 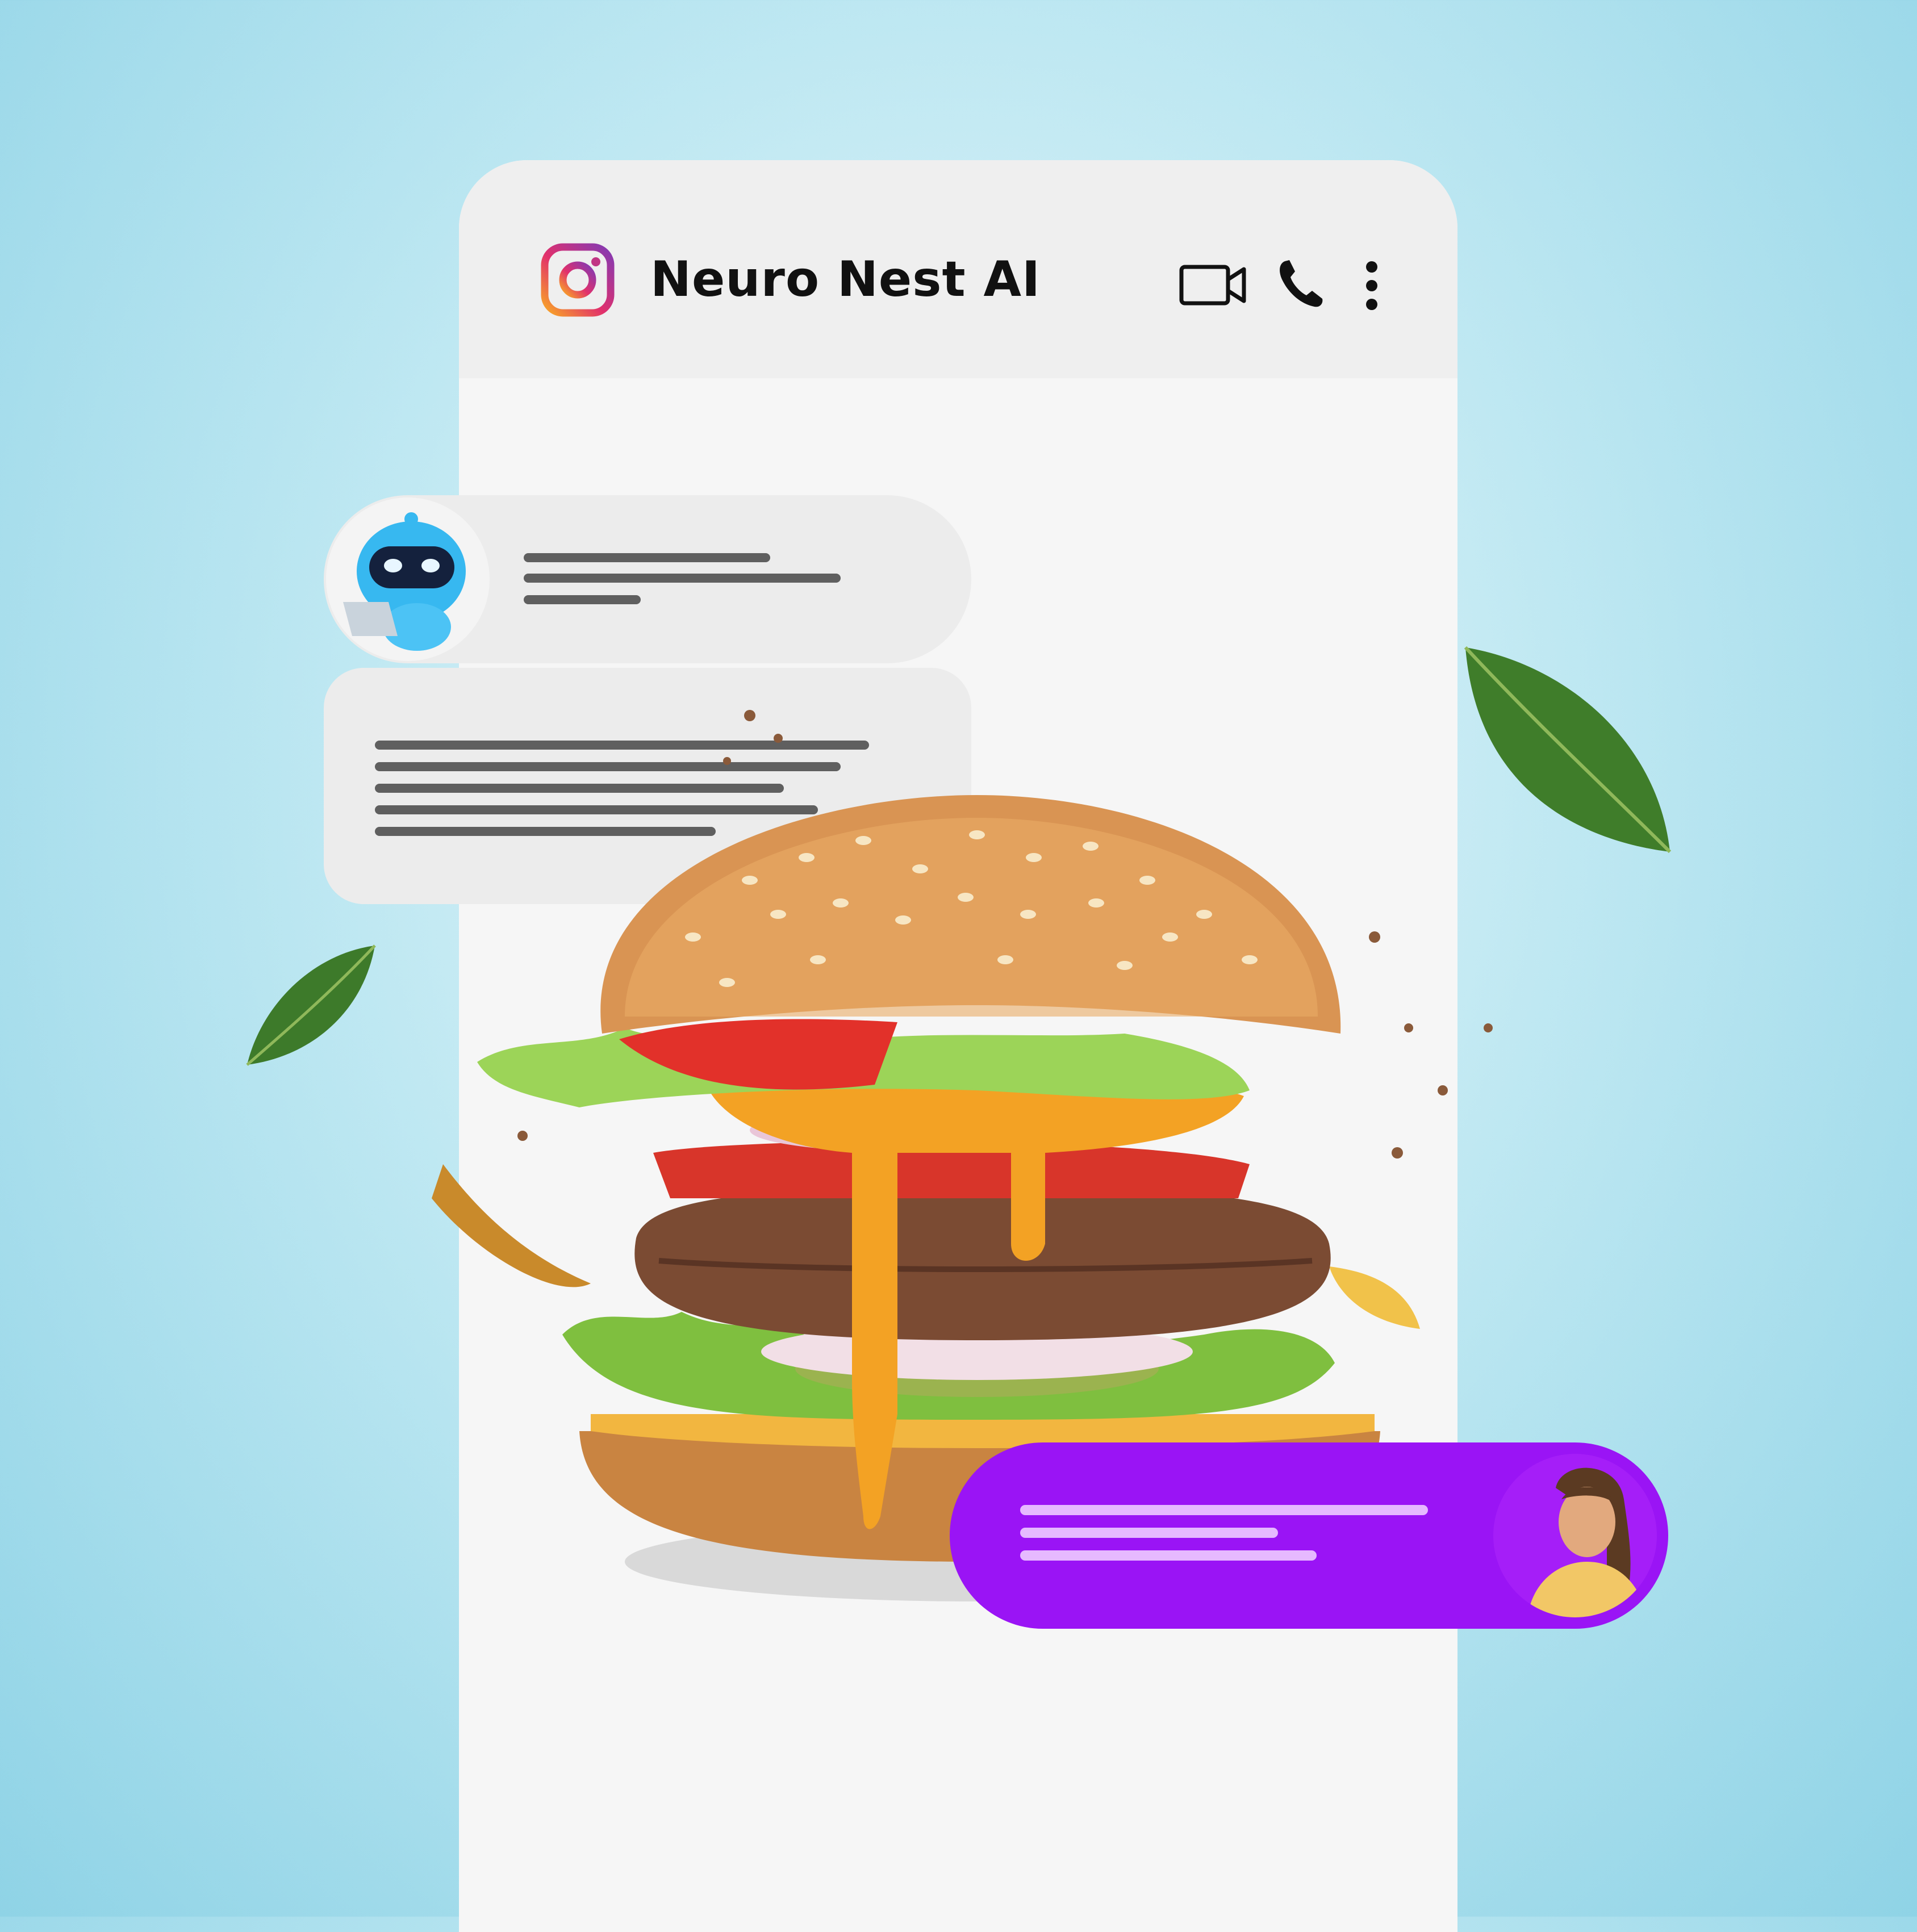 What do you see at coordinates (311, 1005) in the screenshot?
I see `leaf-left-icon` at bounding box center [311, 1005].